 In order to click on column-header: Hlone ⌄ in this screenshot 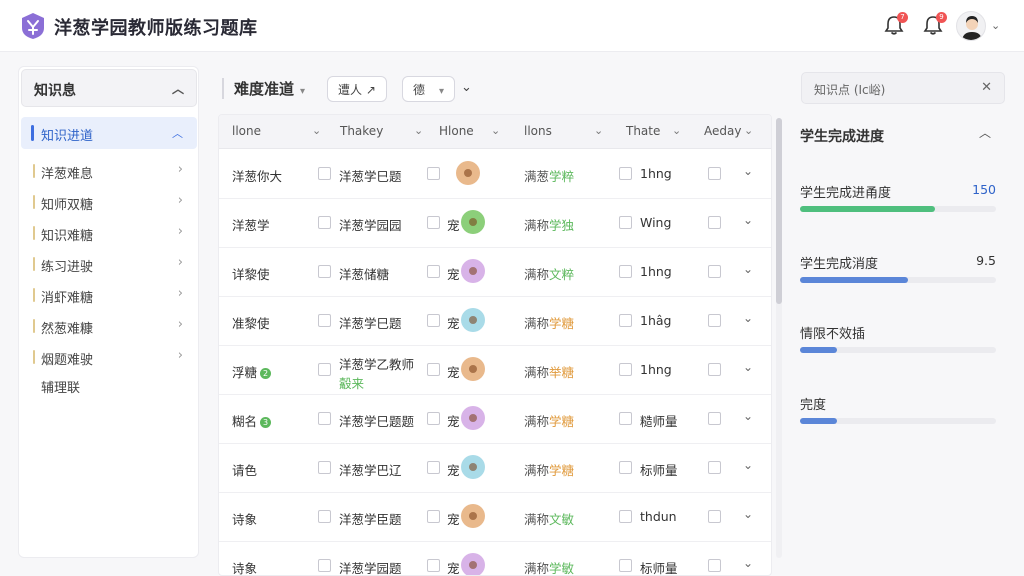, I will do `click(469, 131)`.